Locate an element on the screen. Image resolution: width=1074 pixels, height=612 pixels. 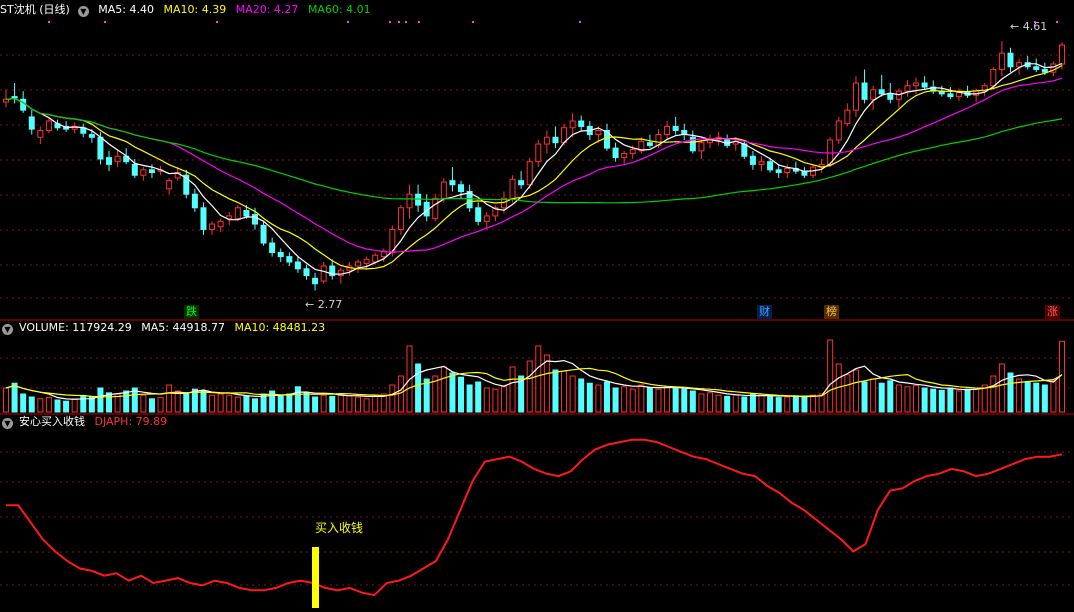
low-price-label: ← 2.77 is located at coordinates (324, 304).